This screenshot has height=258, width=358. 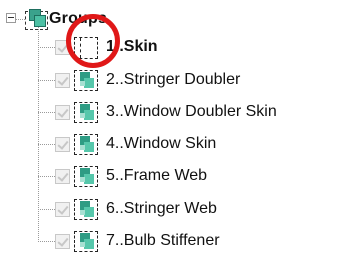 I want to click on tree-item-frame-web: 5..Frame Web, so click(x=179, y=176).